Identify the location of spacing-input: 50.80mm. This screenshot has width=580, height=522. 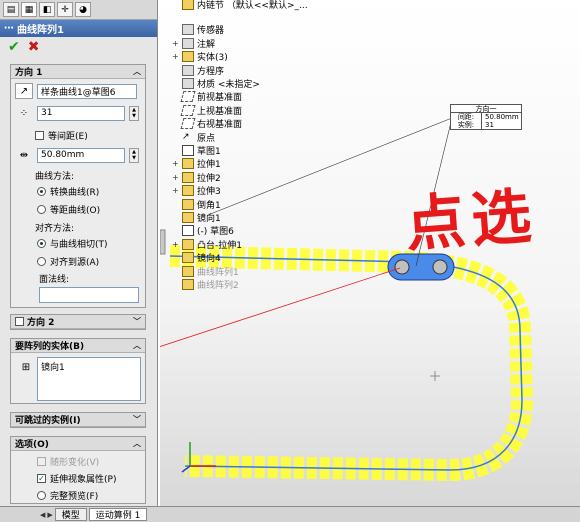
(81, 155).